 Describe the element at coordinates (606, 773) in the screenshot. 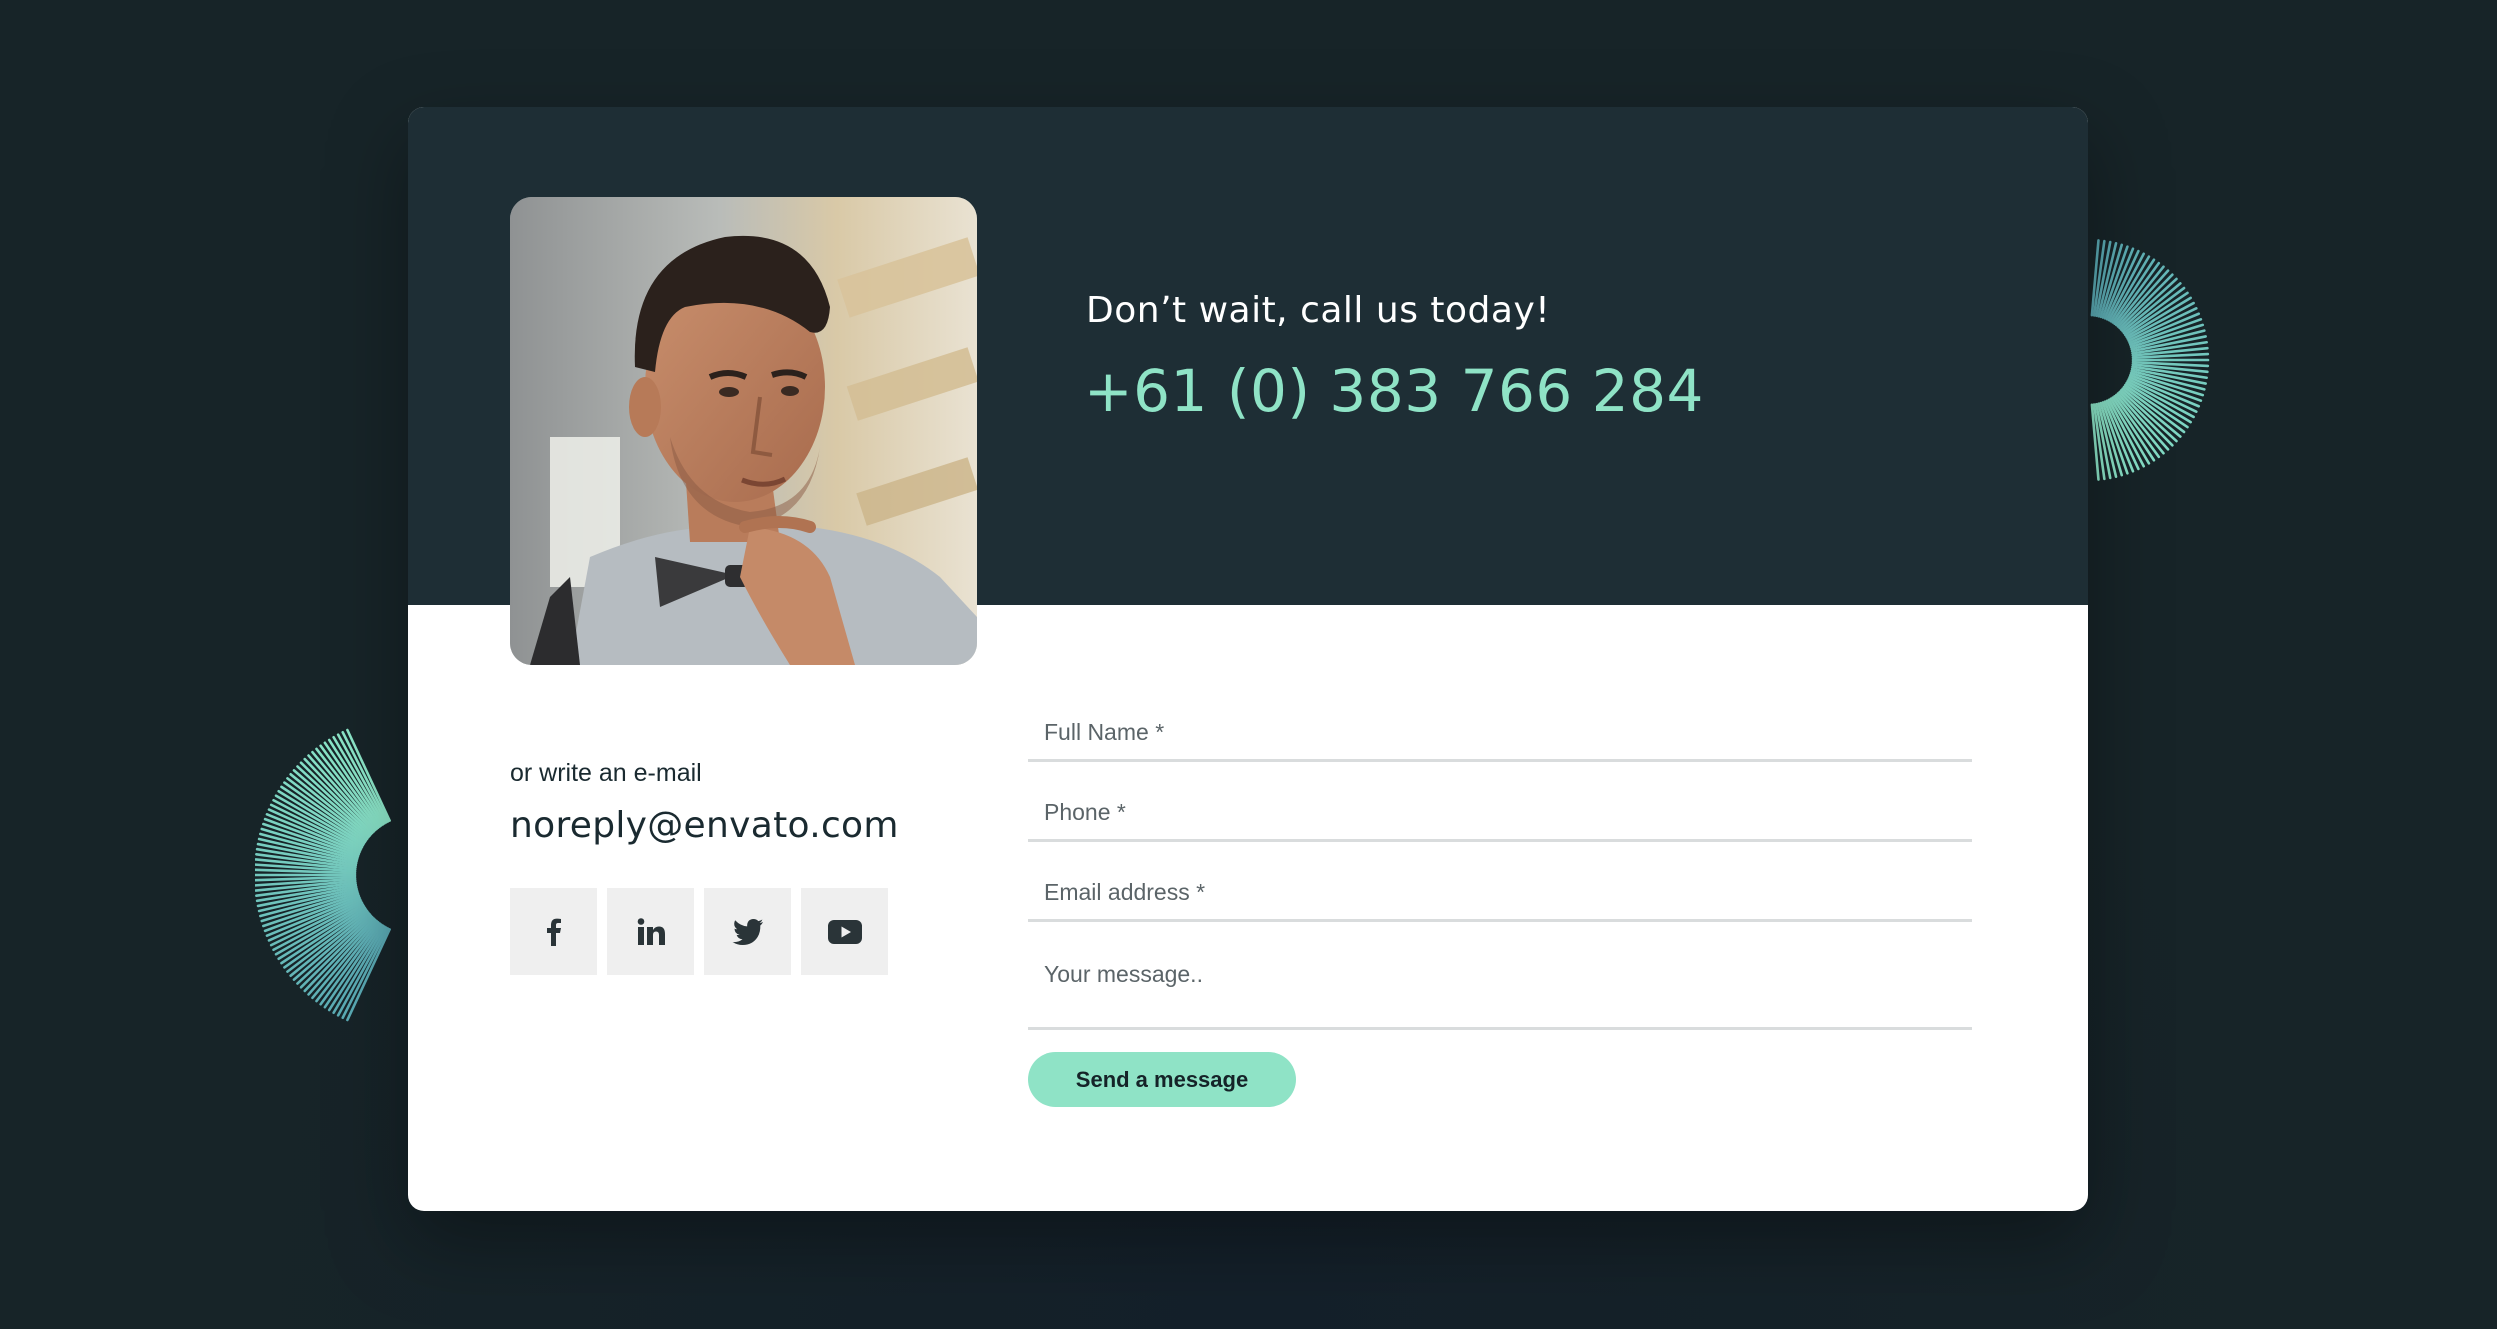

I see `email-intro-text: or write an e-mail` at that location.